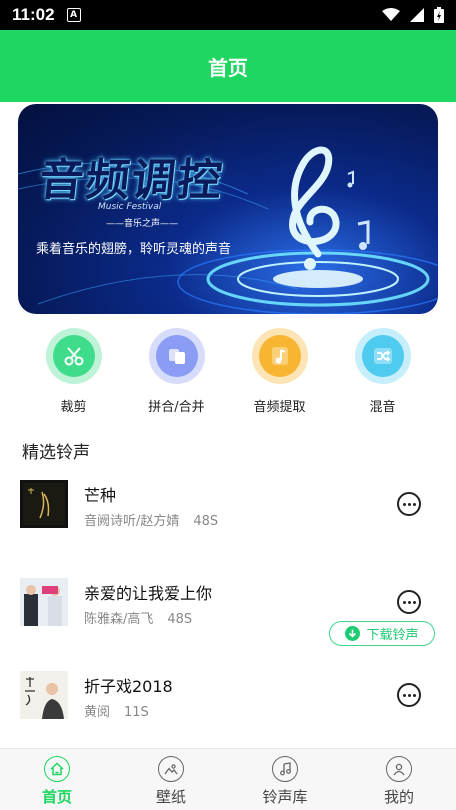 The height and width of the screenshot is (810, 456). I want to click on home-icon, so click(57, 769).